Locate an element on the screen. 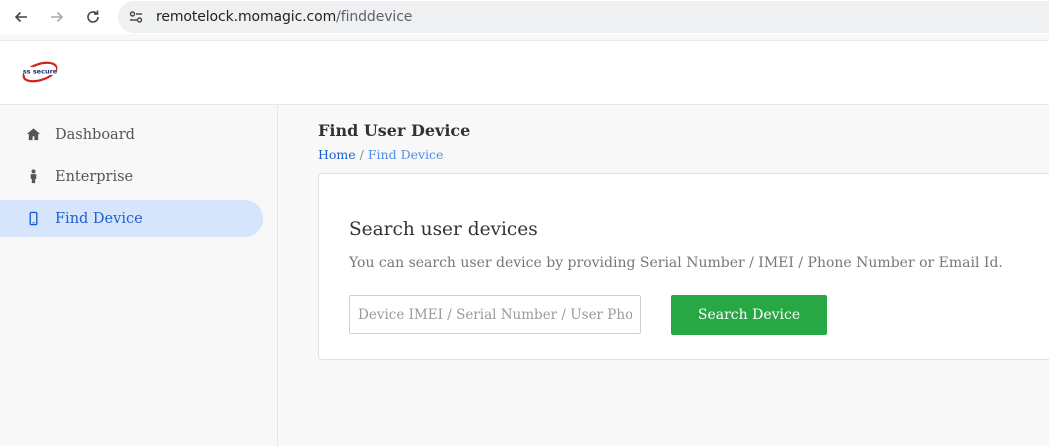  app-header: ss secure is located at coordinates (524, 72).